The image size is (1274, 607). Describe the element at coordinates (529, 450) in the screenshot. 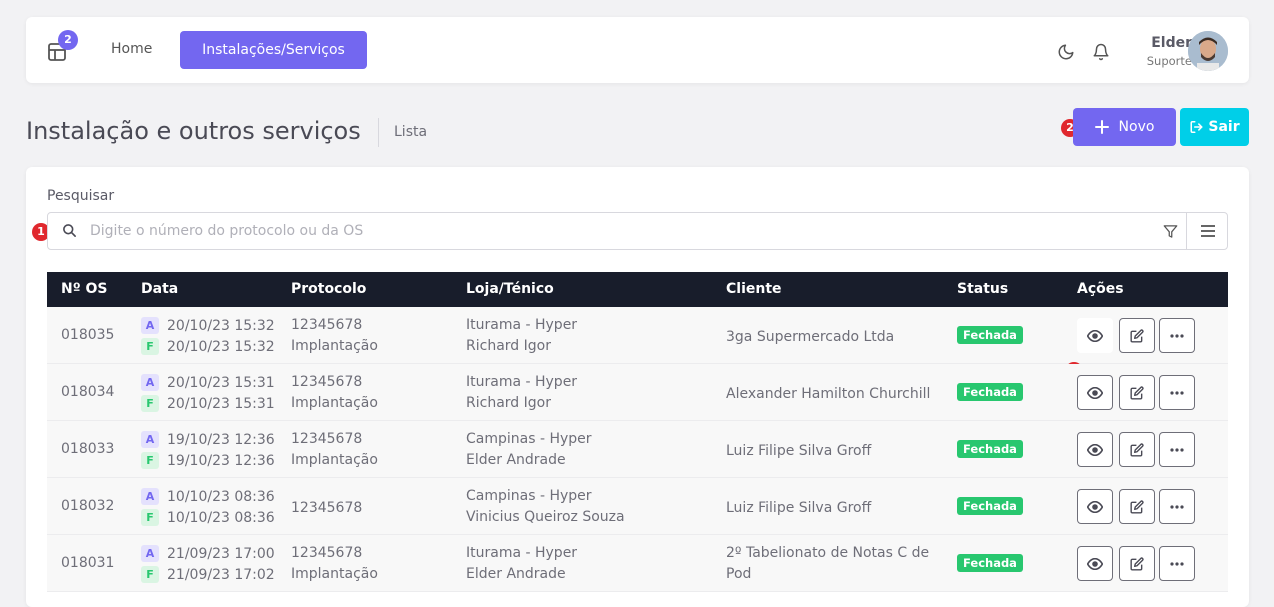

I see `loja-tecnico-cell: Campinas - Hyper Elder Andrade` at that location.